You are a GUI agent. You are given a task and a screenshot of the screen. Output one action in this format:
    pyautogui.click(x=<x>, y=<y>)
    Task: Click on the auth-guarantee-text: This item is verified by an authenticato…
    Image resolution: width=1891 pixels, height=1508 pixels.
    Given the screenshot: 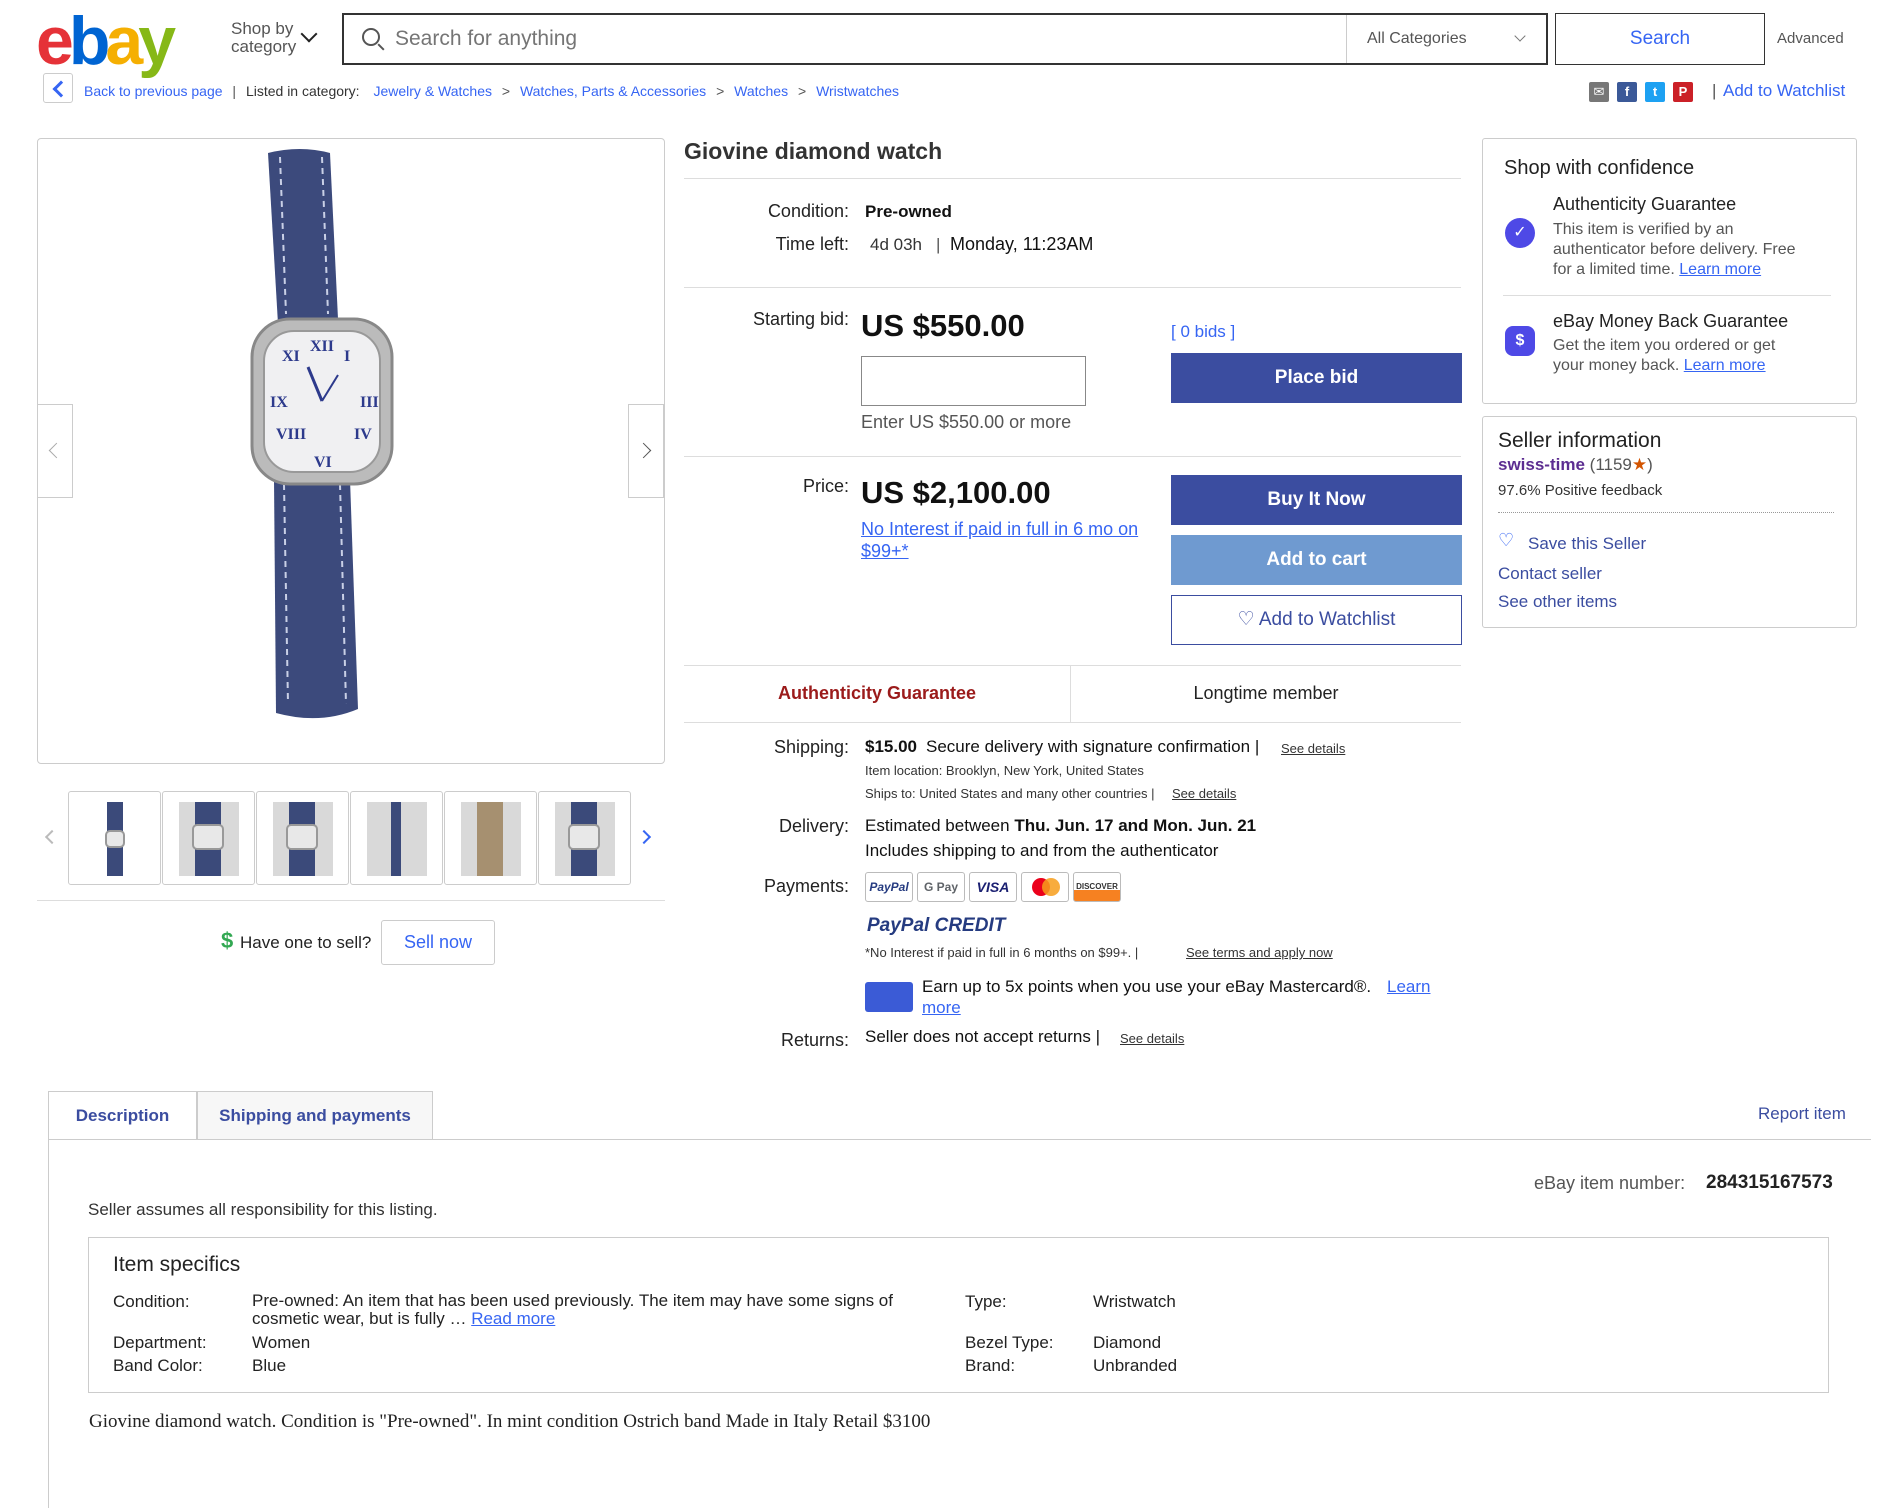 What is the action you would take?
    pyautogui.click(x=1674, y=249)
    